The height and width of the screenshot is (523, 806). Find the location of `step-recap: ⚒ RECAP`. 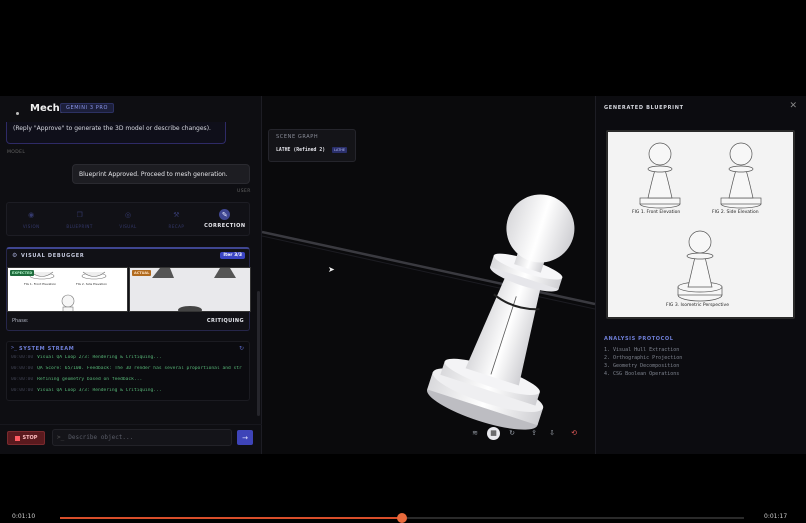

step-recap: ⚒ RECAP is located at coordinates (176, 219).